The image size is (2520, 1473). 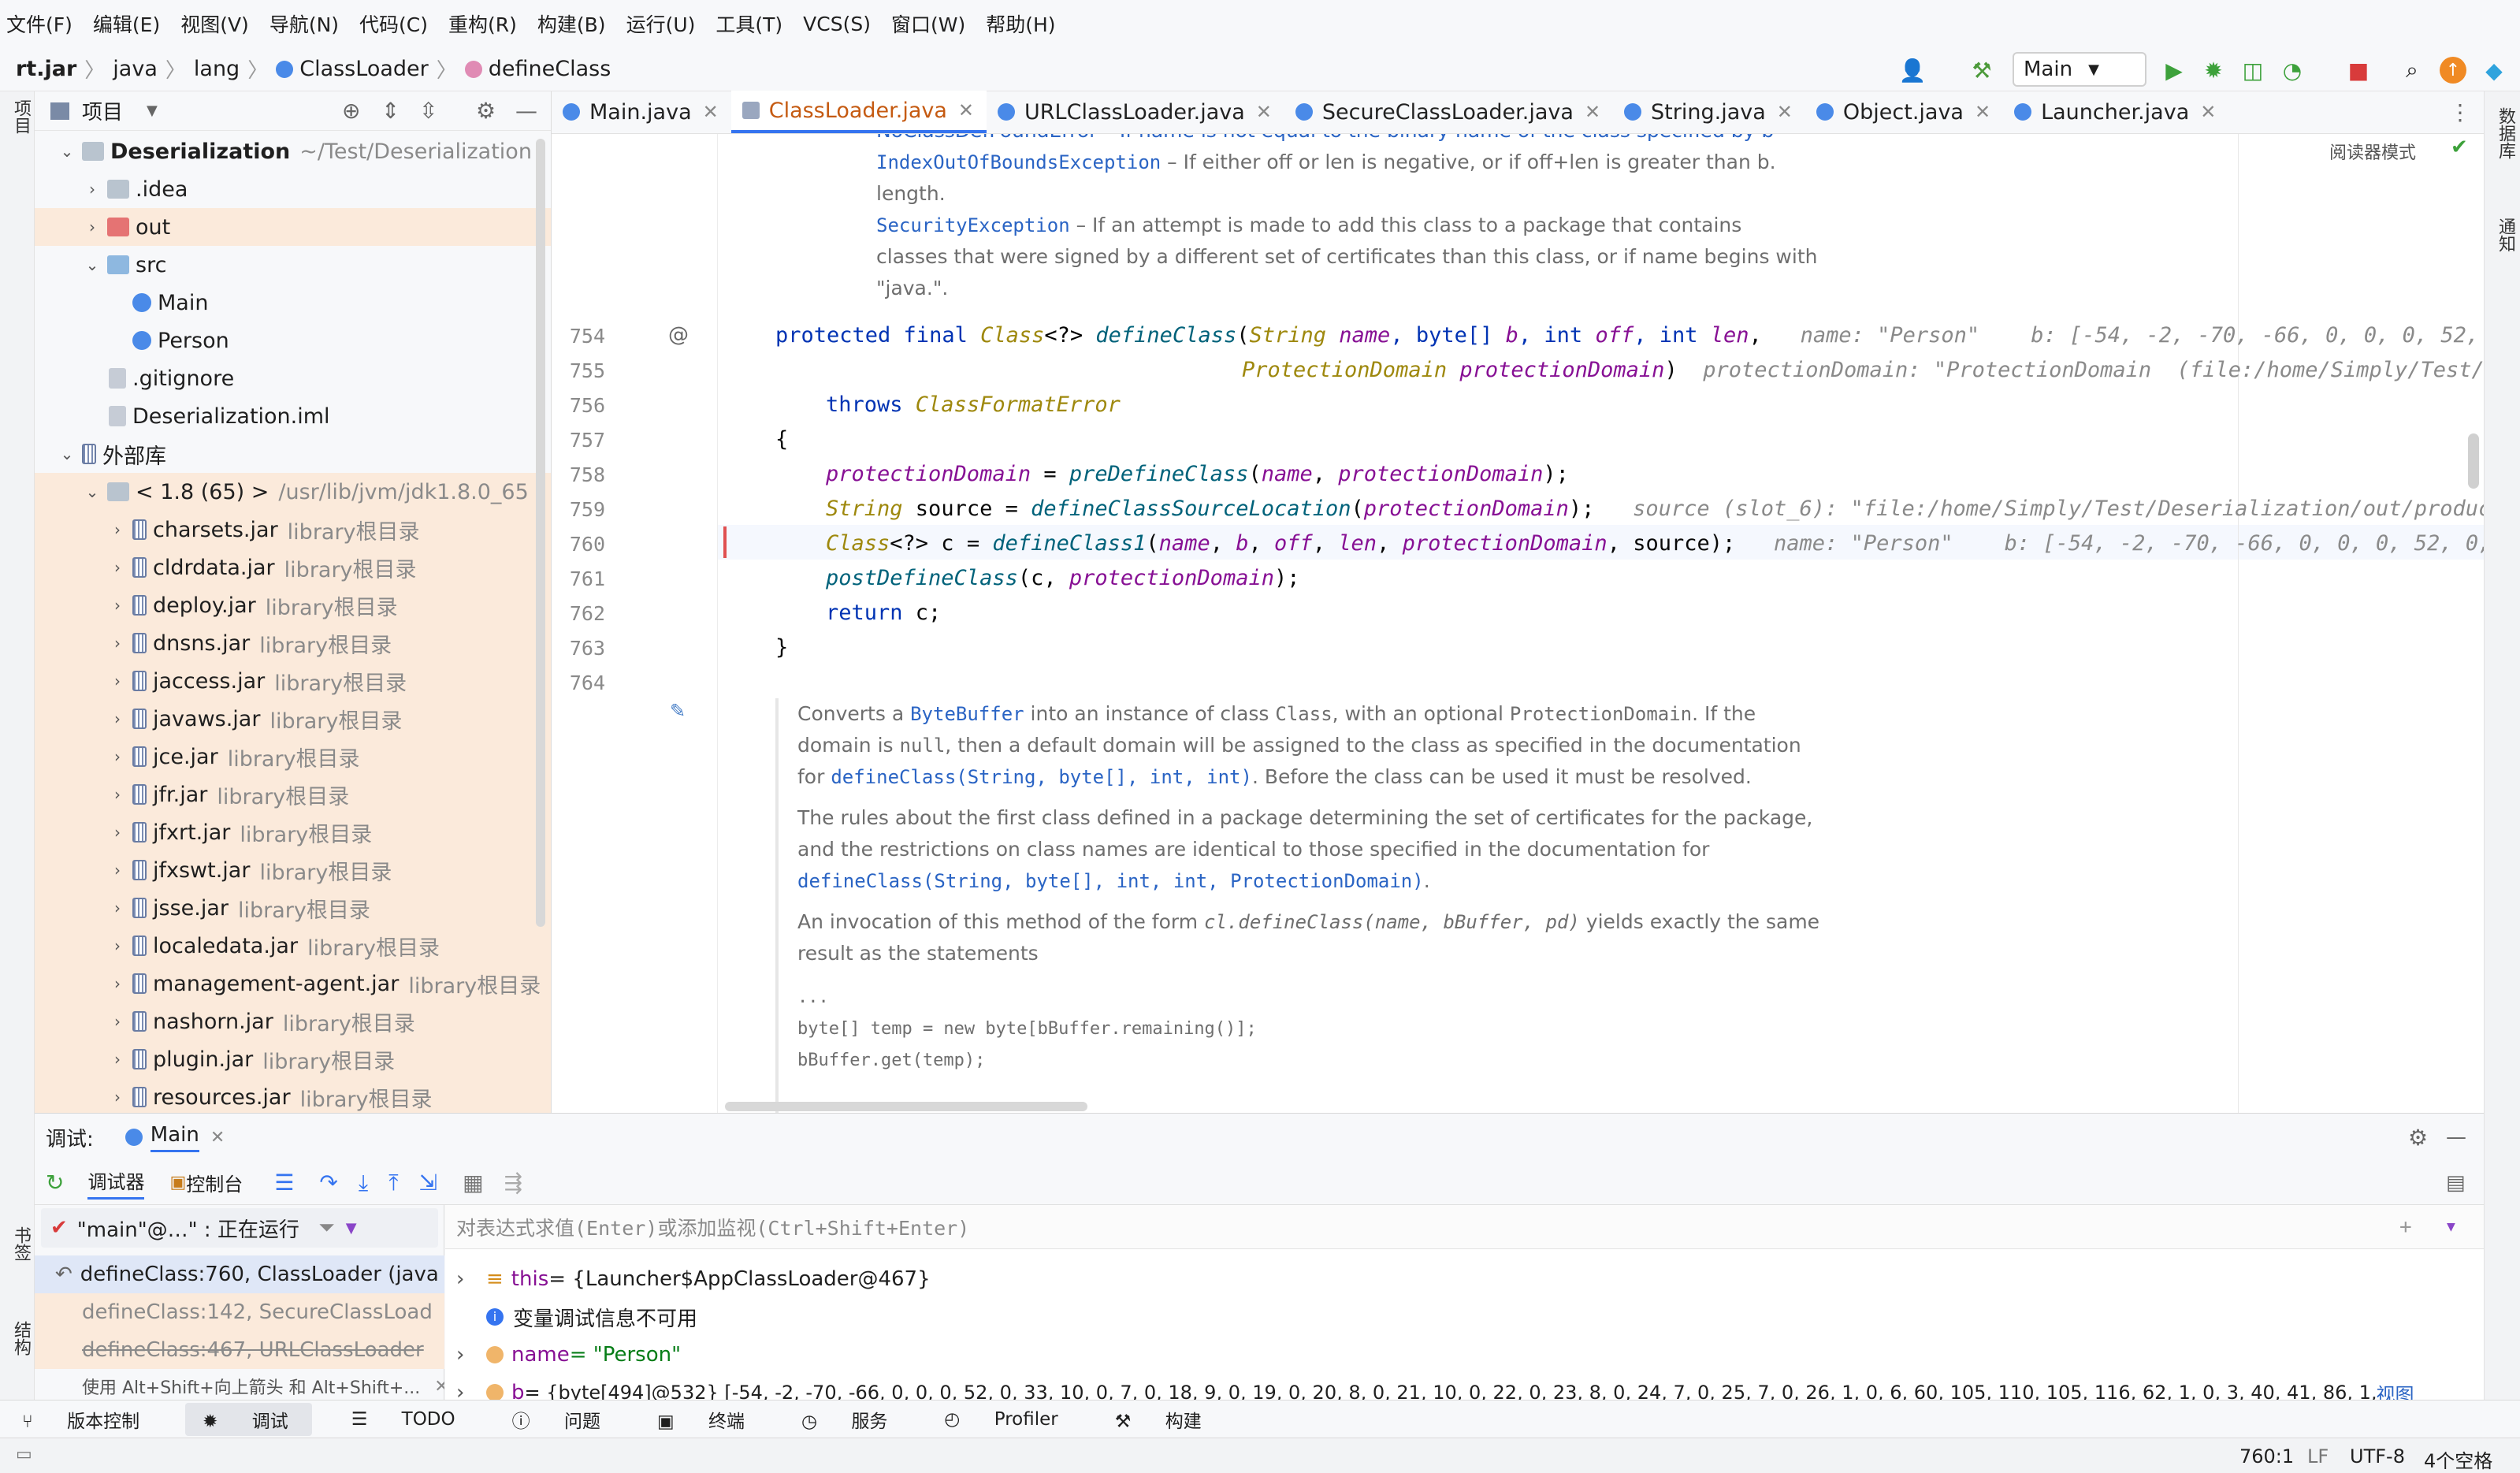 I want to click on coverage-icon: ◫, so click(x=2252, y=71).